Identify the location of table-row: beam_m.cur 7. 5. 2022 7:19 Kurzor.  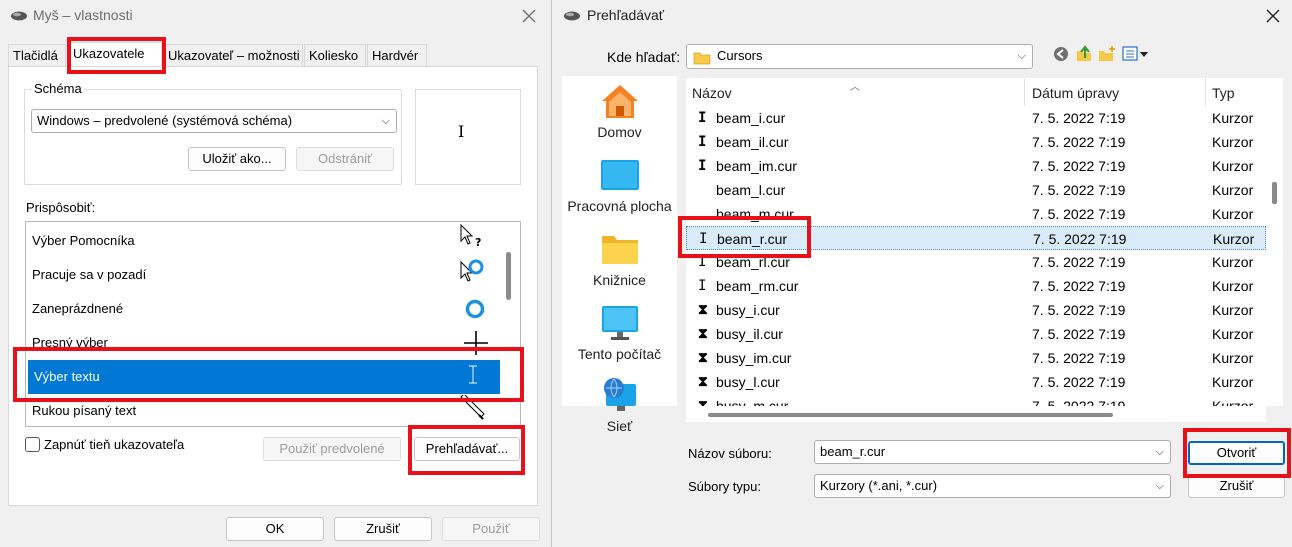
(976, 214).